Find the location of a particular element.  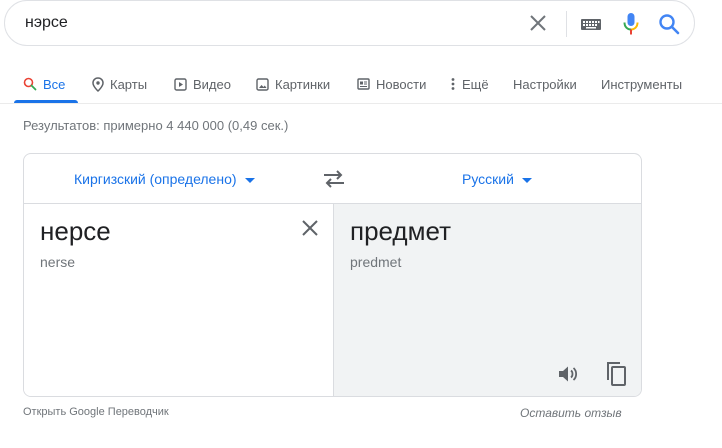

language-row: Киргизский (определено) Русский is located at coordinates (332, 179).